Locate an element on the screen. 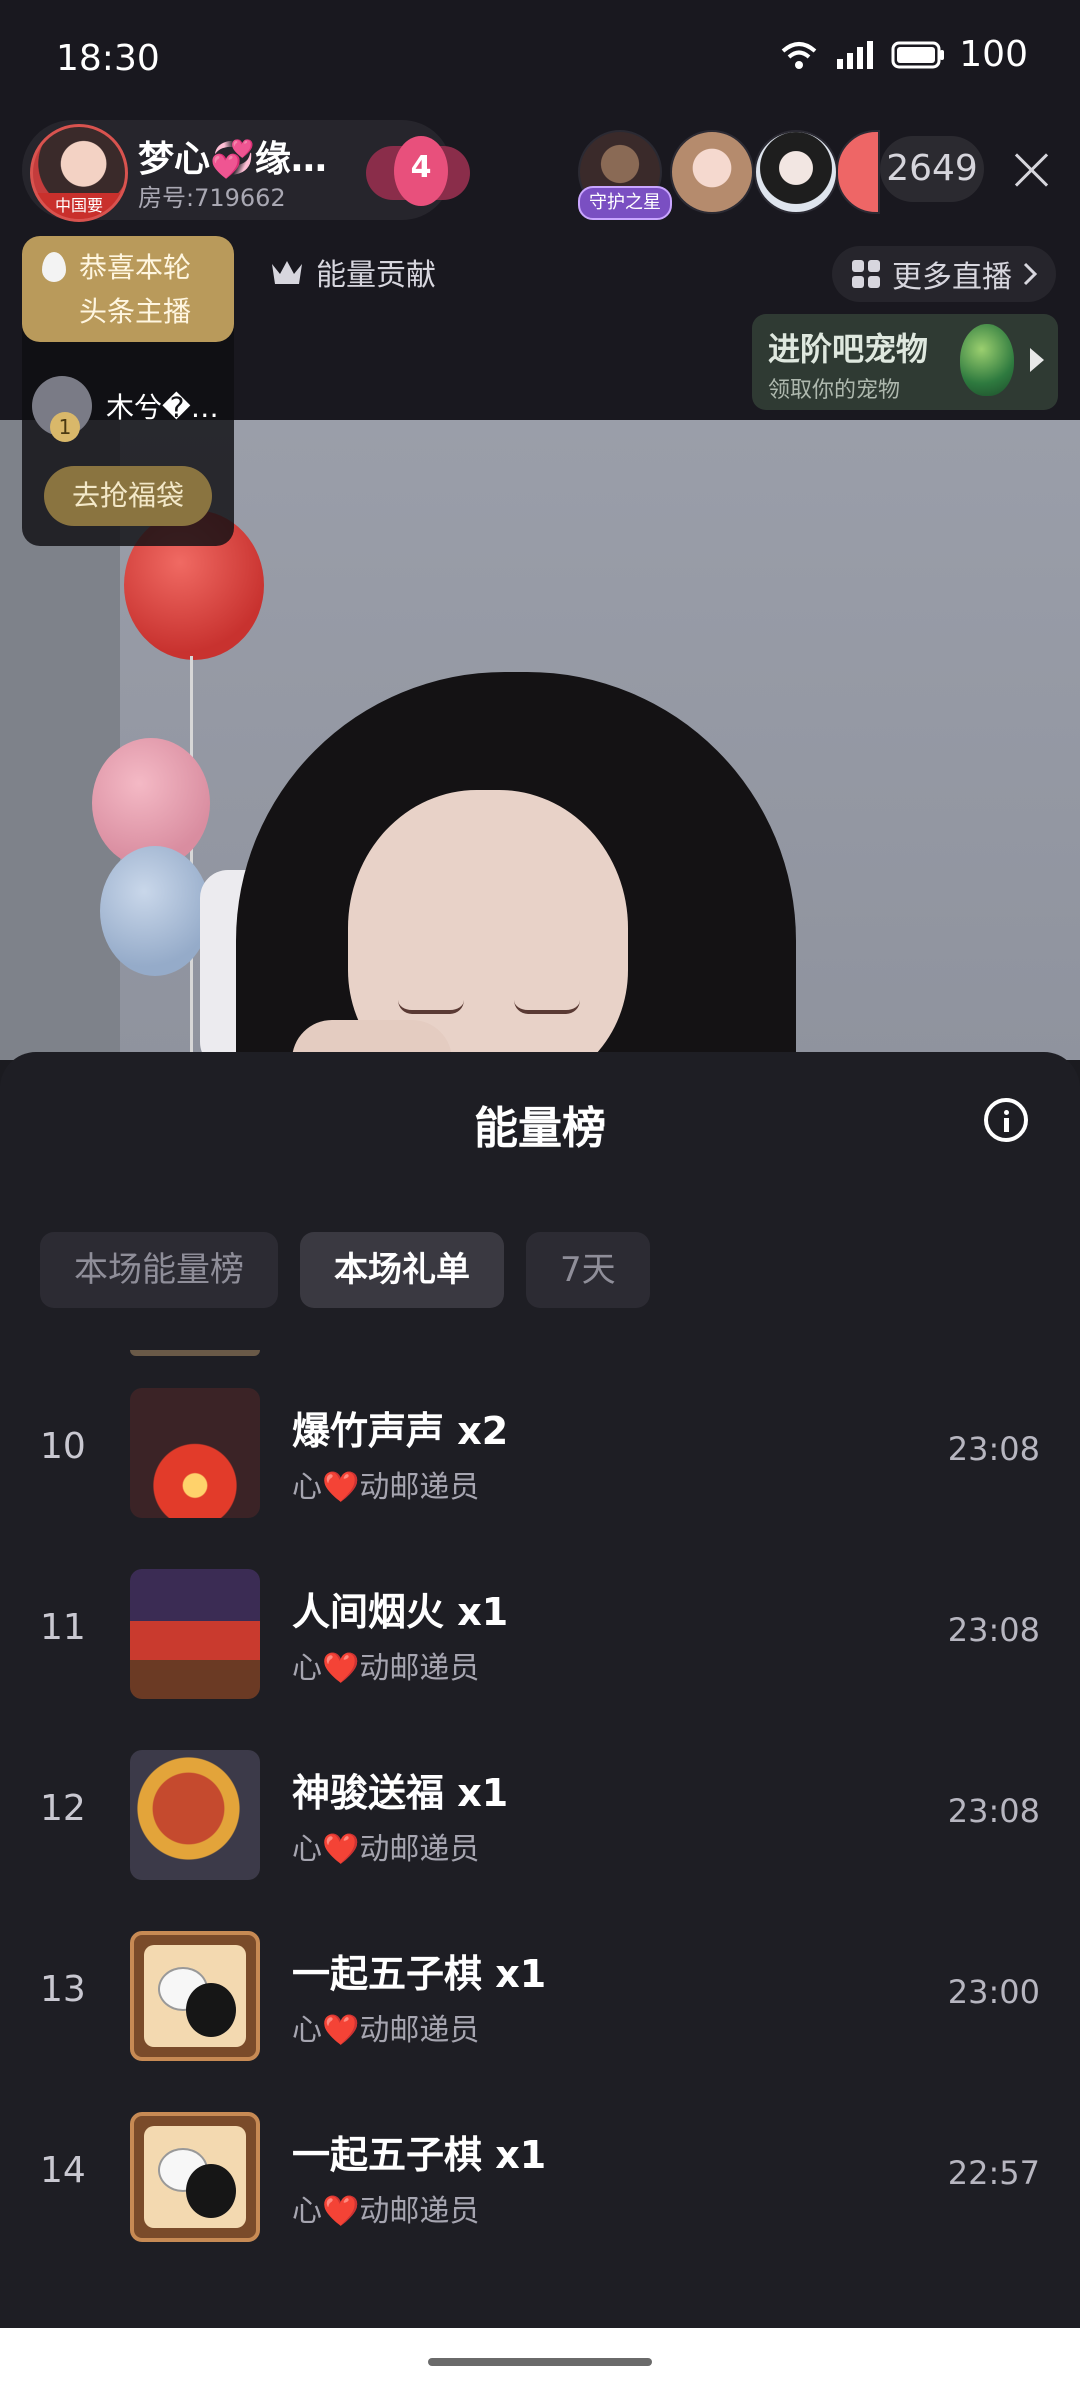 Image resolution: width=1080 pixels, height=2400 pixels. gift-name: 神骏送福 x1 is located at coordinates (400, 1793).